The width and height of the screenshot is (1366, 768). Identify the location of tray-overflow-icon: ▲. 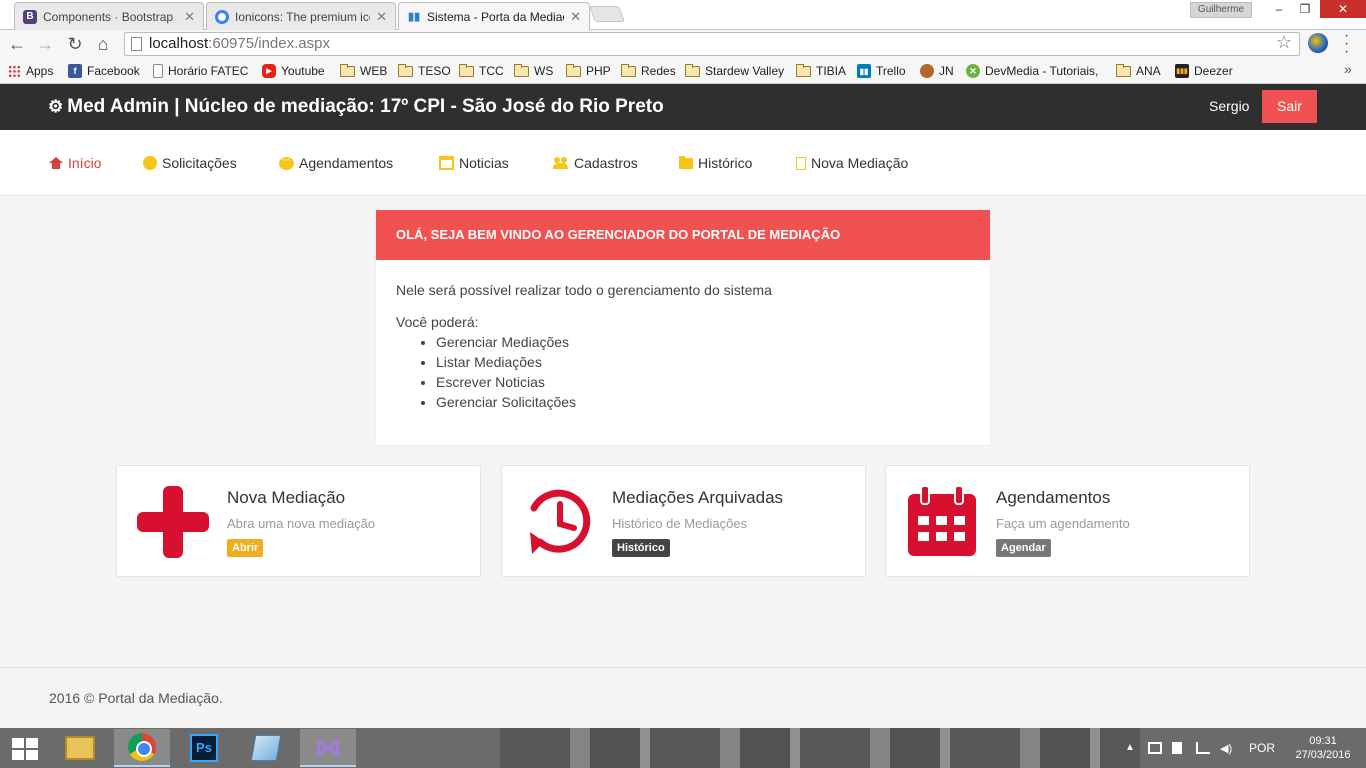
(1132, 748).